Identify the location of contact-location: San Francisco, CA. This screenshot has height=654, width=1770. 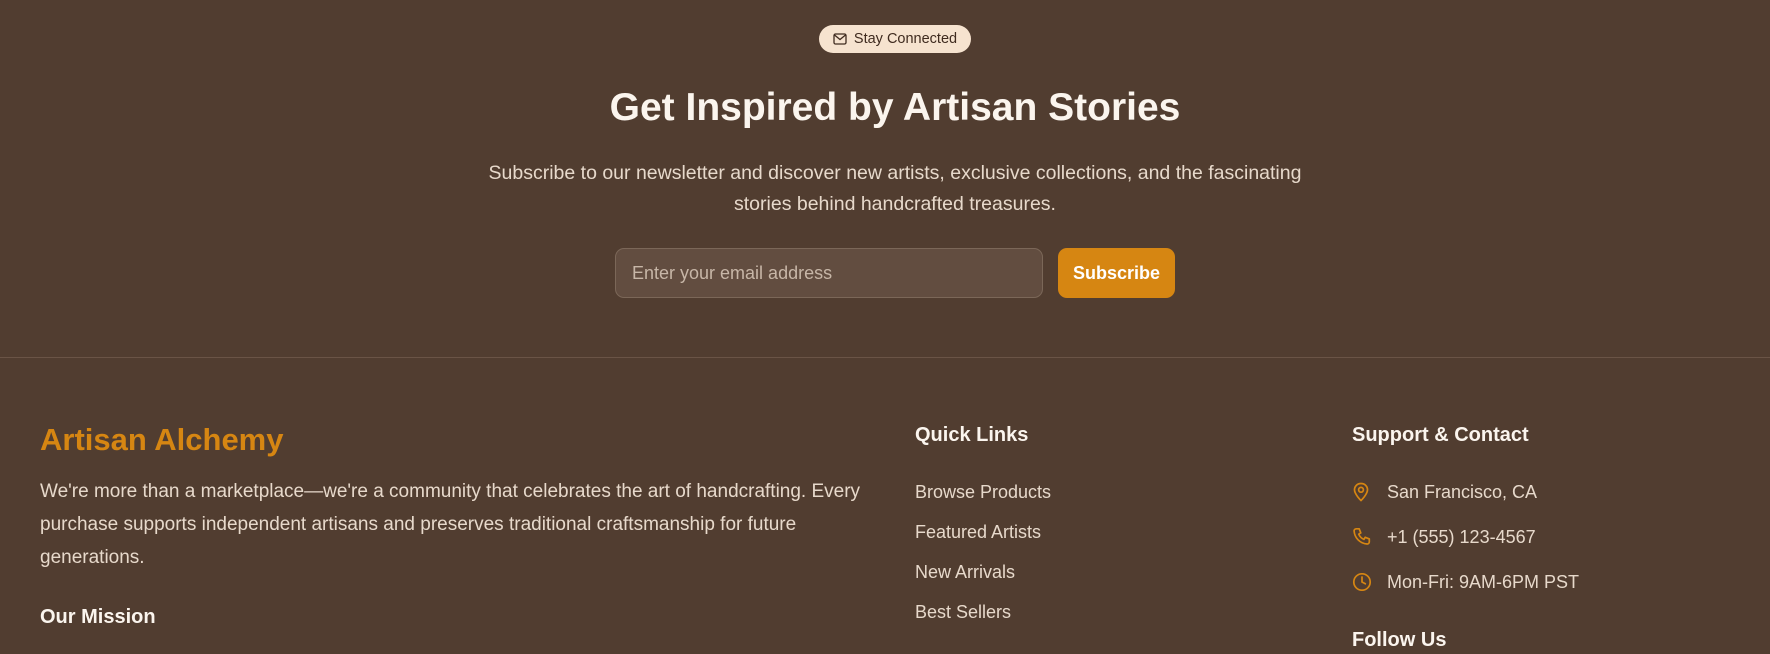
(1465, 500).